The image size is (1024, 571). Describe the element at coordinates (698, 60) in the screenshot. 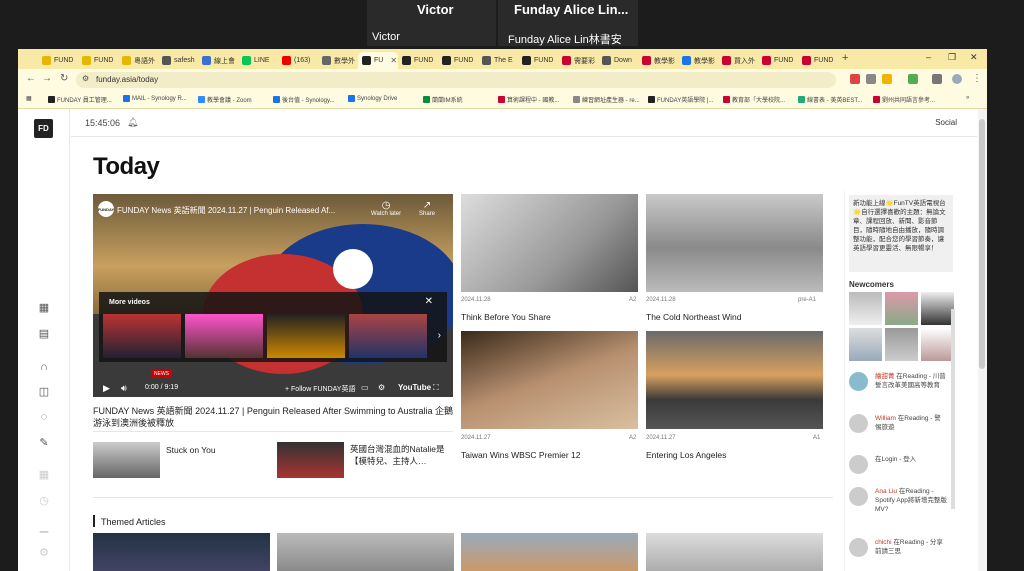

I see `tab: 教學影` at that location.